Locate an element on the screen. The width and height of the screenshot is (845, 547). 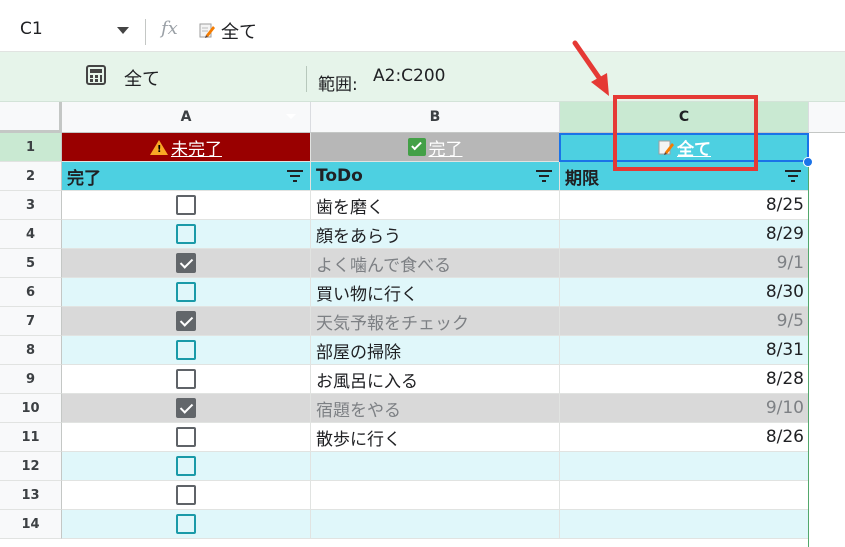
all-filter-button: 全て is located at coordinates (684, 147).